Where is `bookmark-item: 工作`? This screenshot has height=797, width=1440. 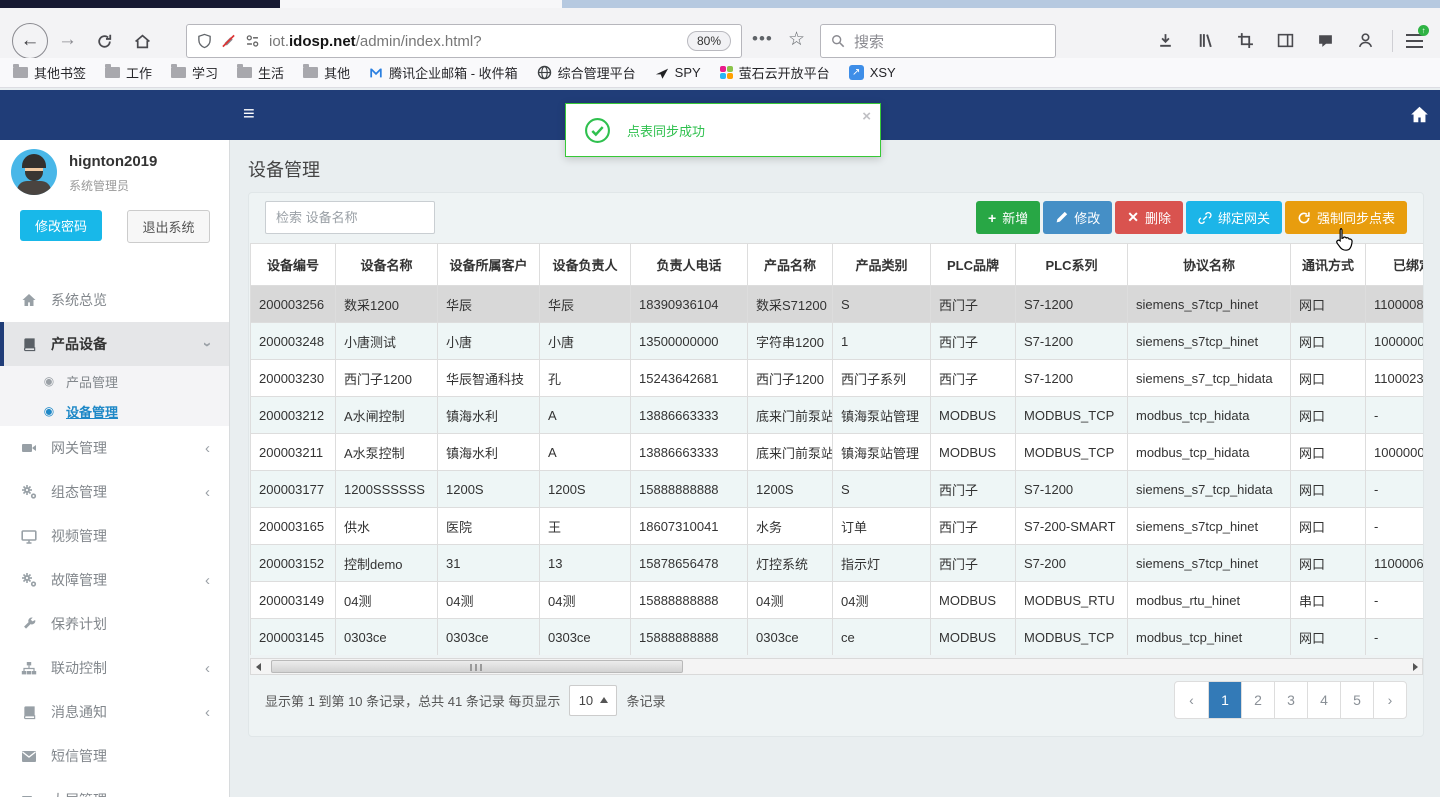
bookmark-item: 工作 is located at coordinates (128, 72).